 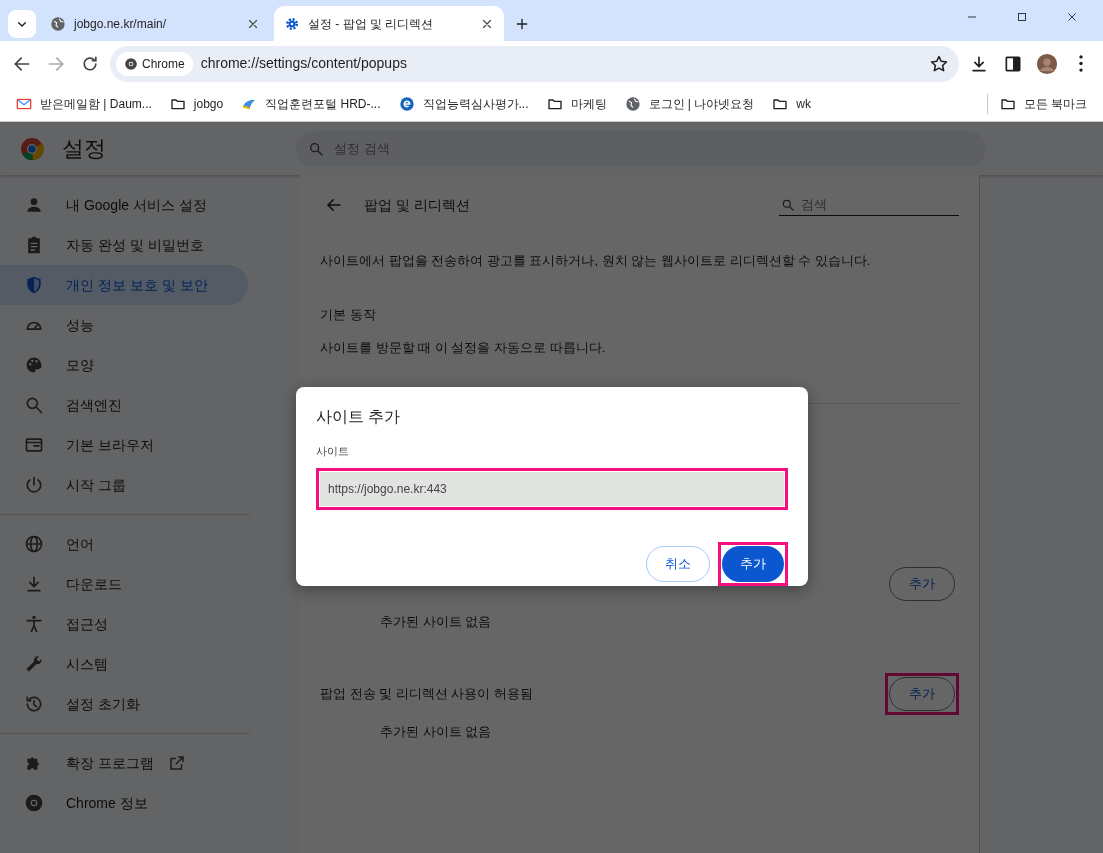 I want to click on section-note: 사이트를 방문할 때 이 설정을 자동으로 따릅니다., so click(x=463, y=348).